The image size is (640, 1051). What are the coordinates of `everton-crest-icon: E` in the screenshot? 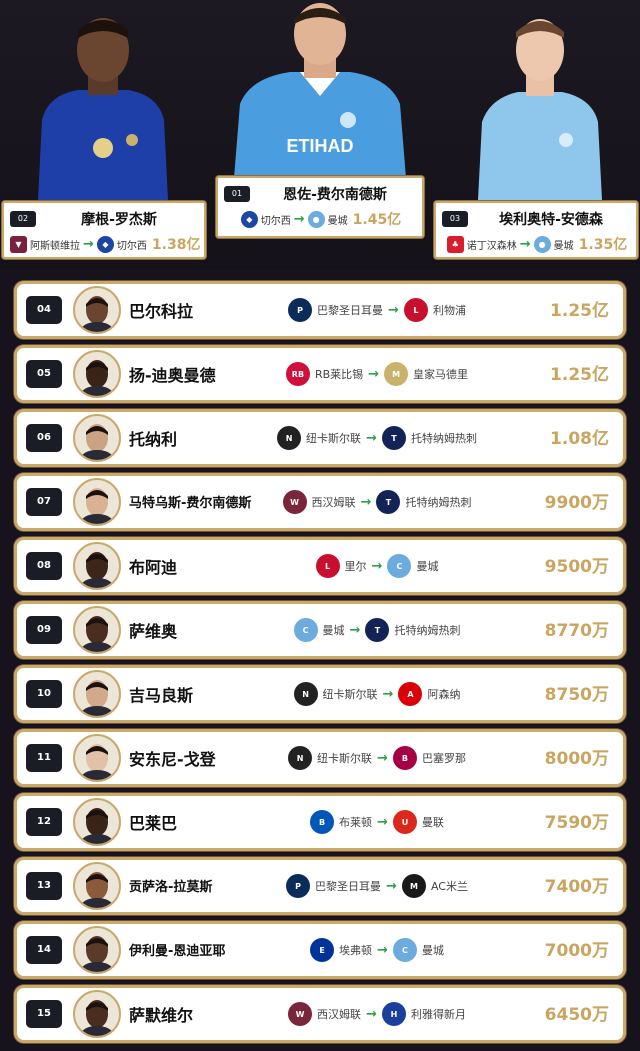 It's located at (322, 950).